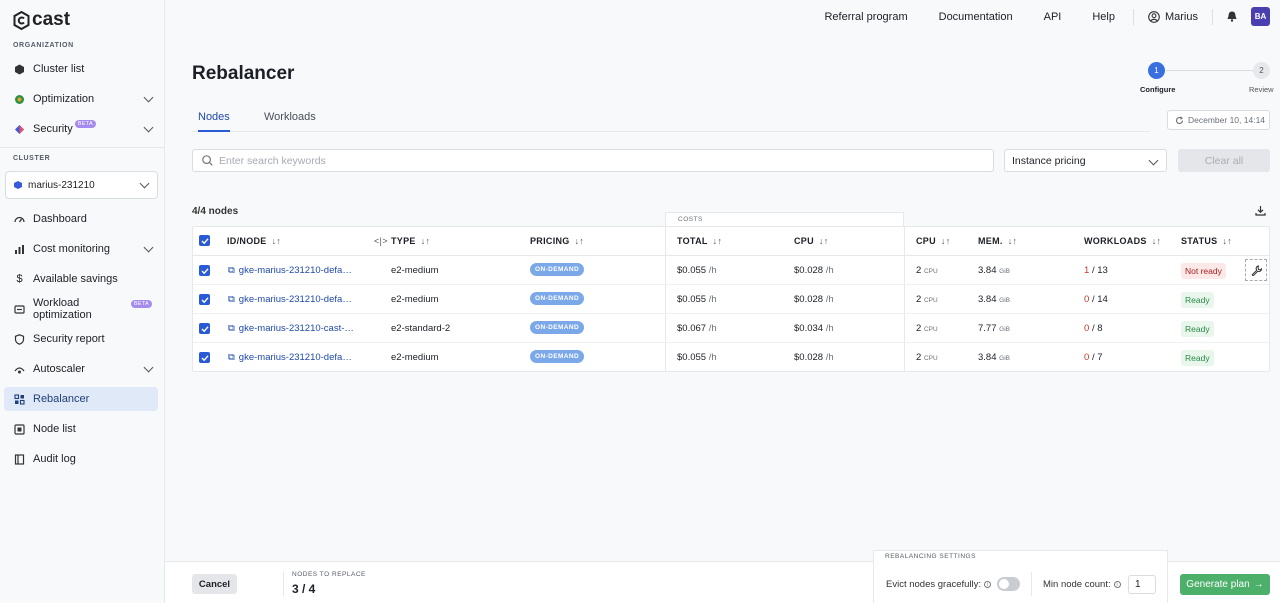  Describe the element at coordinates (59, 369) in the screenshot. I see `sidebar-item-label: Autoscaler` at that location.